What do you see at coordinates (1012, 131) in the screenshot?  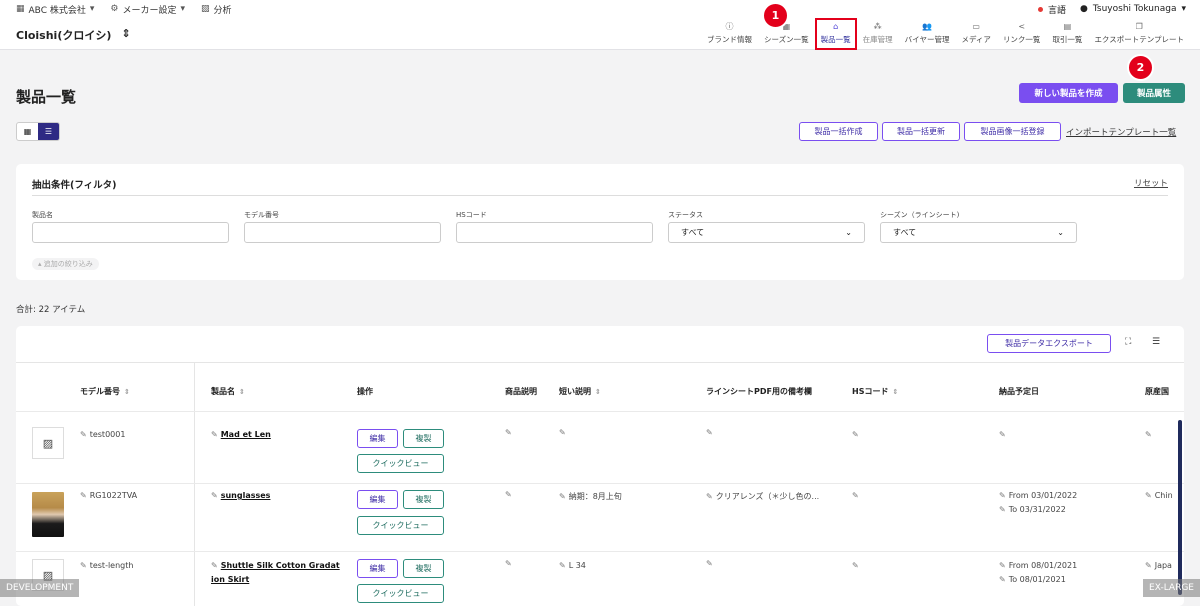 I see `bulk-image-button: 製品画像一括登録` at bounding box center [1012, 131].